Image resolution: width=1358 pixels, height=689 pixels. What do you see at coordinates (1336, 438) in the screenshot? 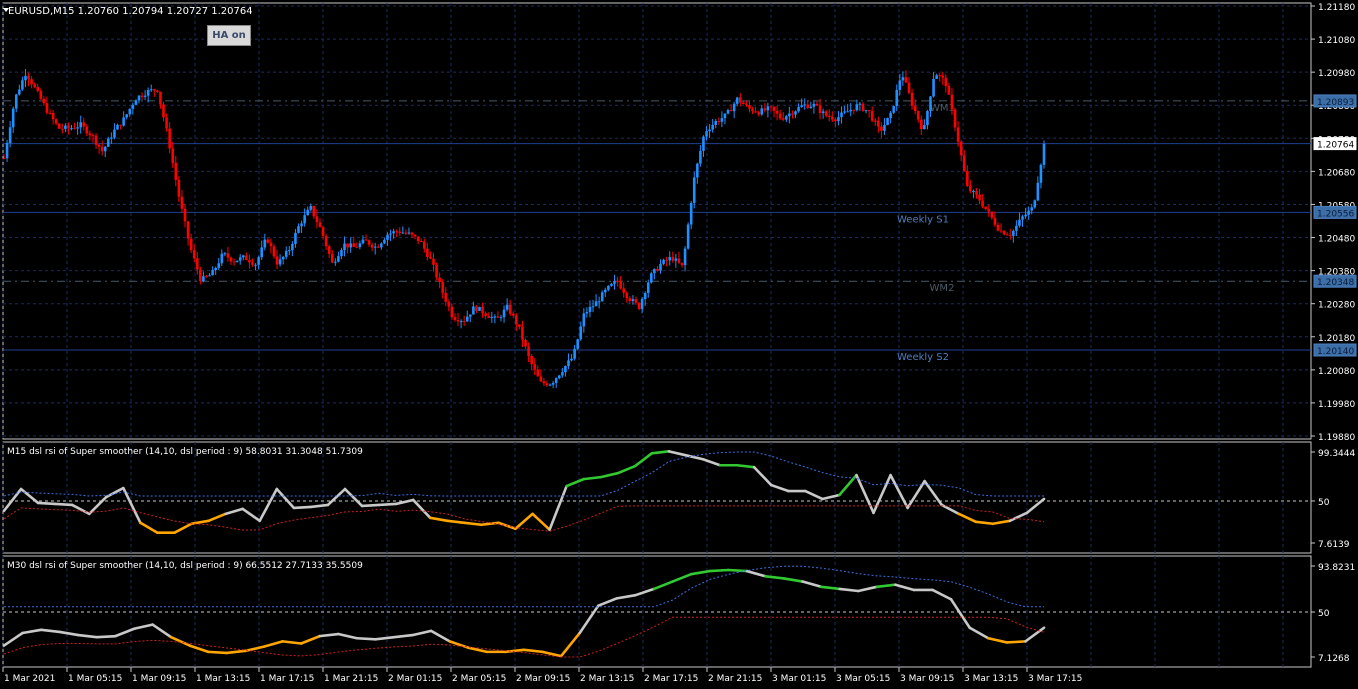
I see `price-tick-label: 1.19880` at bounding box center [1336, 438].